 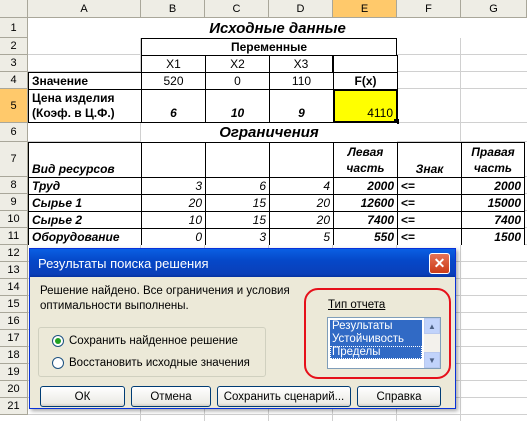 I want to click on price-x3: 9, so click(x=301, y=106).